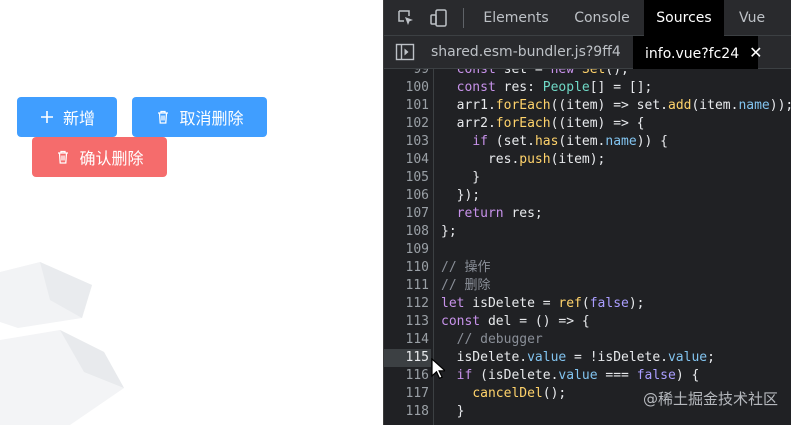  Describe the element at coordinates (407, 74) in the screenshot. I see `line-number: 99` at that location.